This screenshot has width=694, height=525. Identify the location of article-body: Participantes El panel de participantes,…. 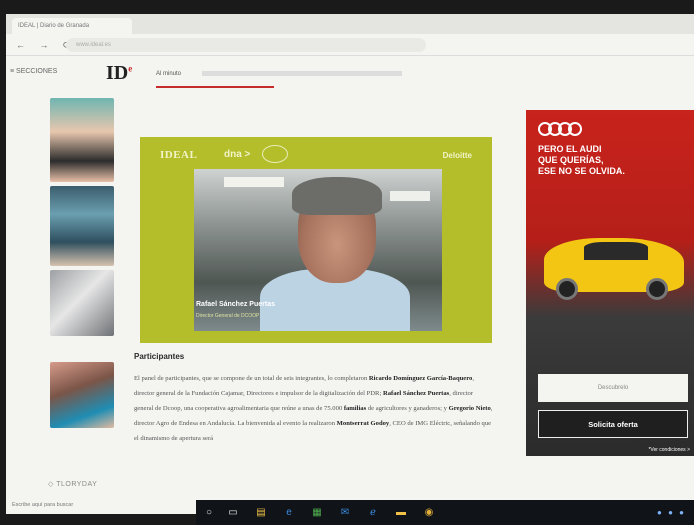
(314, 399).